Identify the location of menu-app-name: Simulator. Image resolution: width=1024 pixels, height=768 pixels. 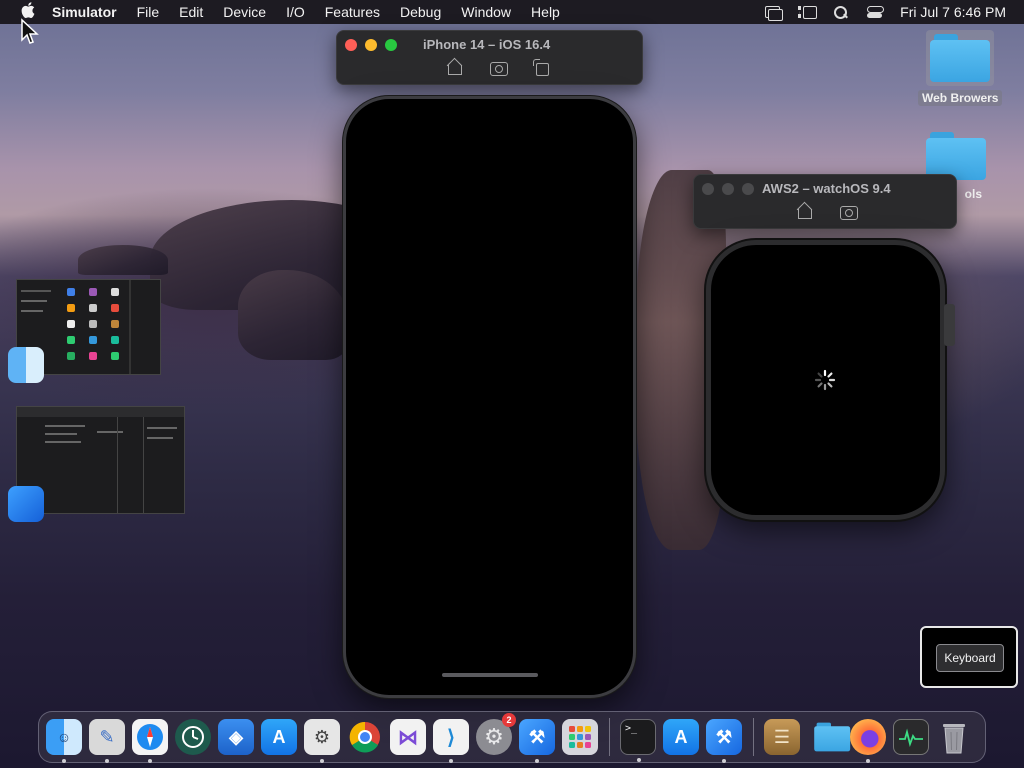
(84, 12).